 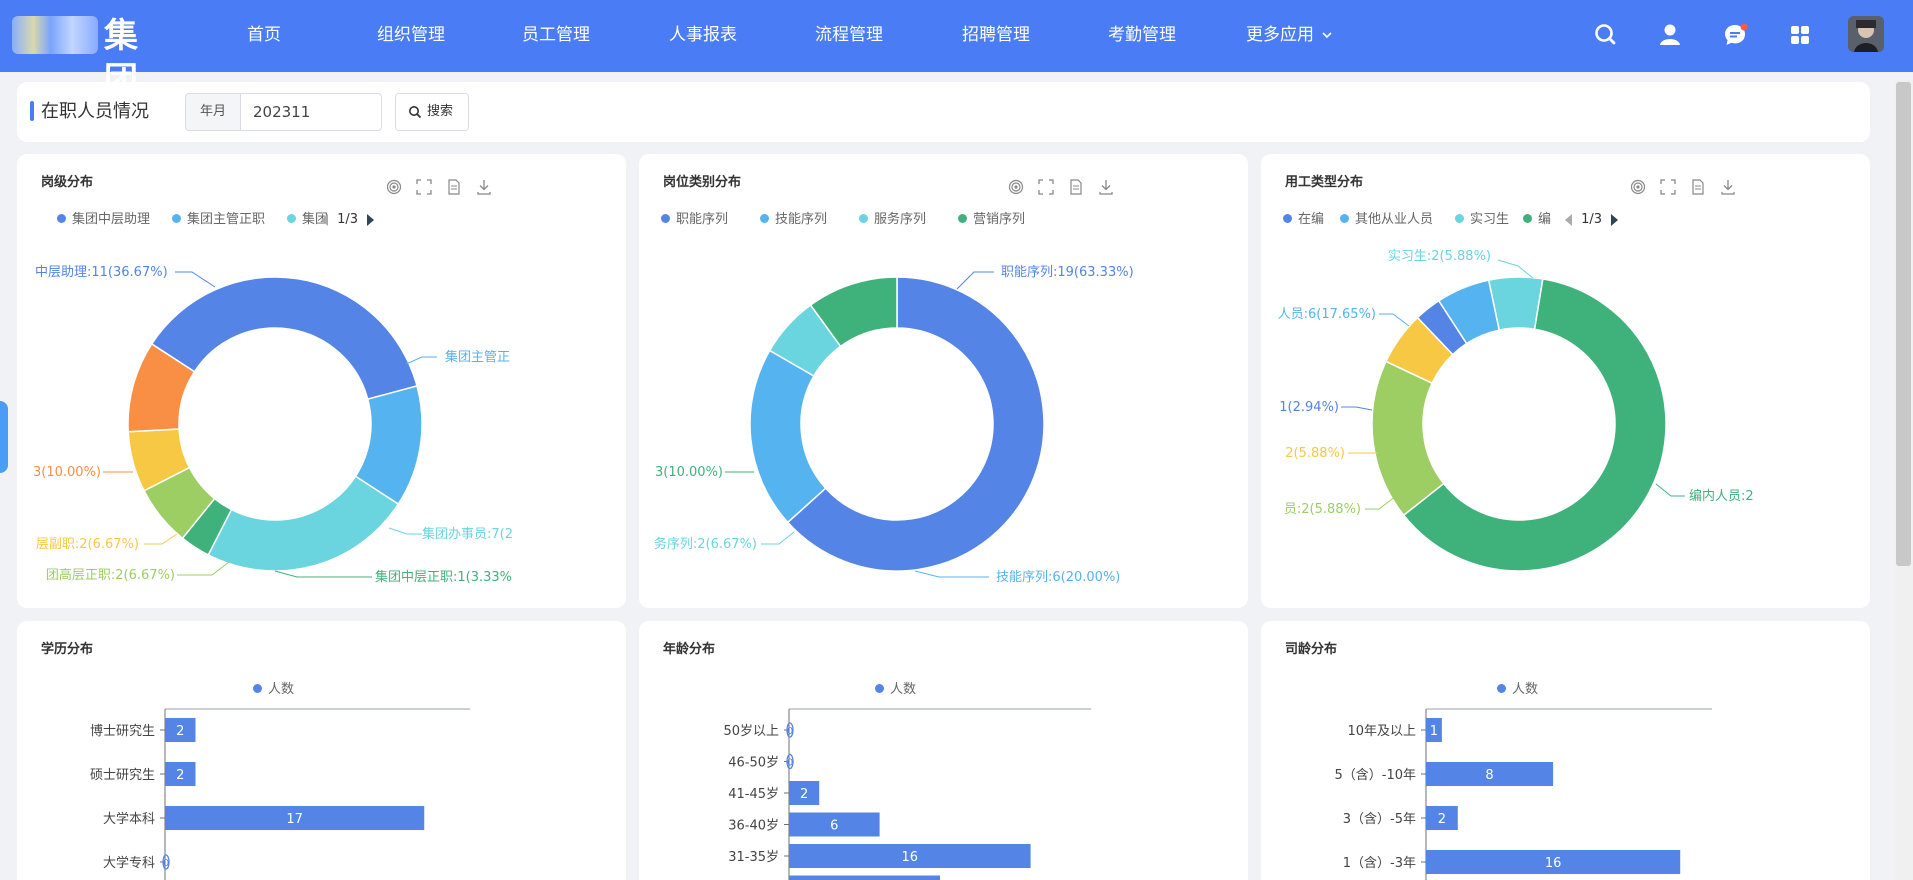 I want to click on search-button-label: 搜索, so click(x=440, y=111).